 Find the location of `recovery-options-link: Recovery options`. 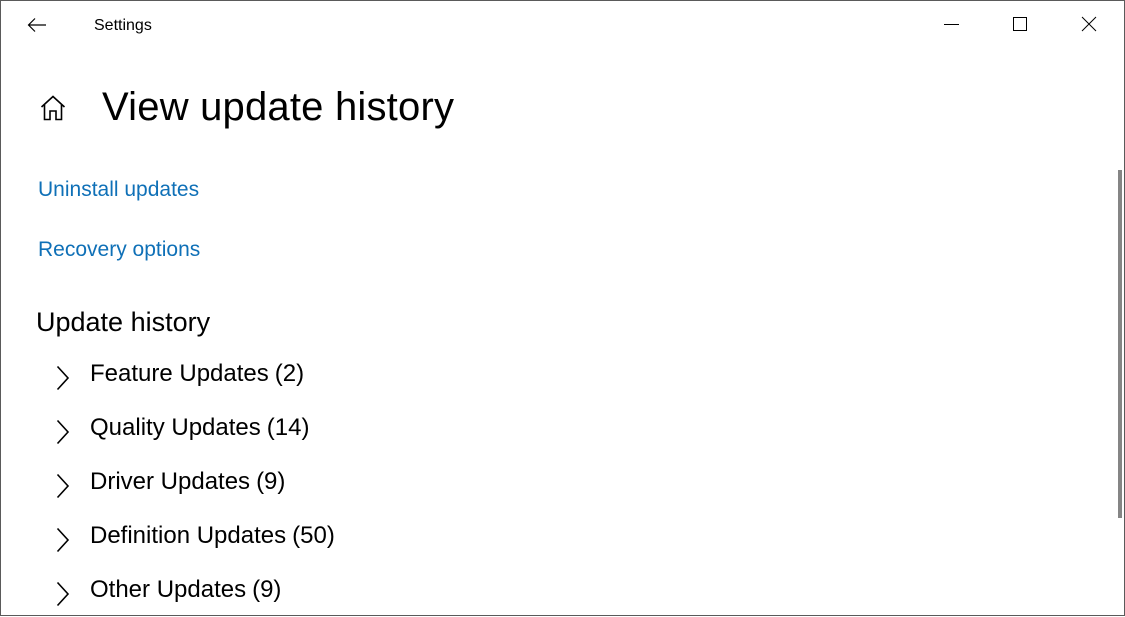

recovery-options-link: Recovery options is located at coordinates (119, 250).